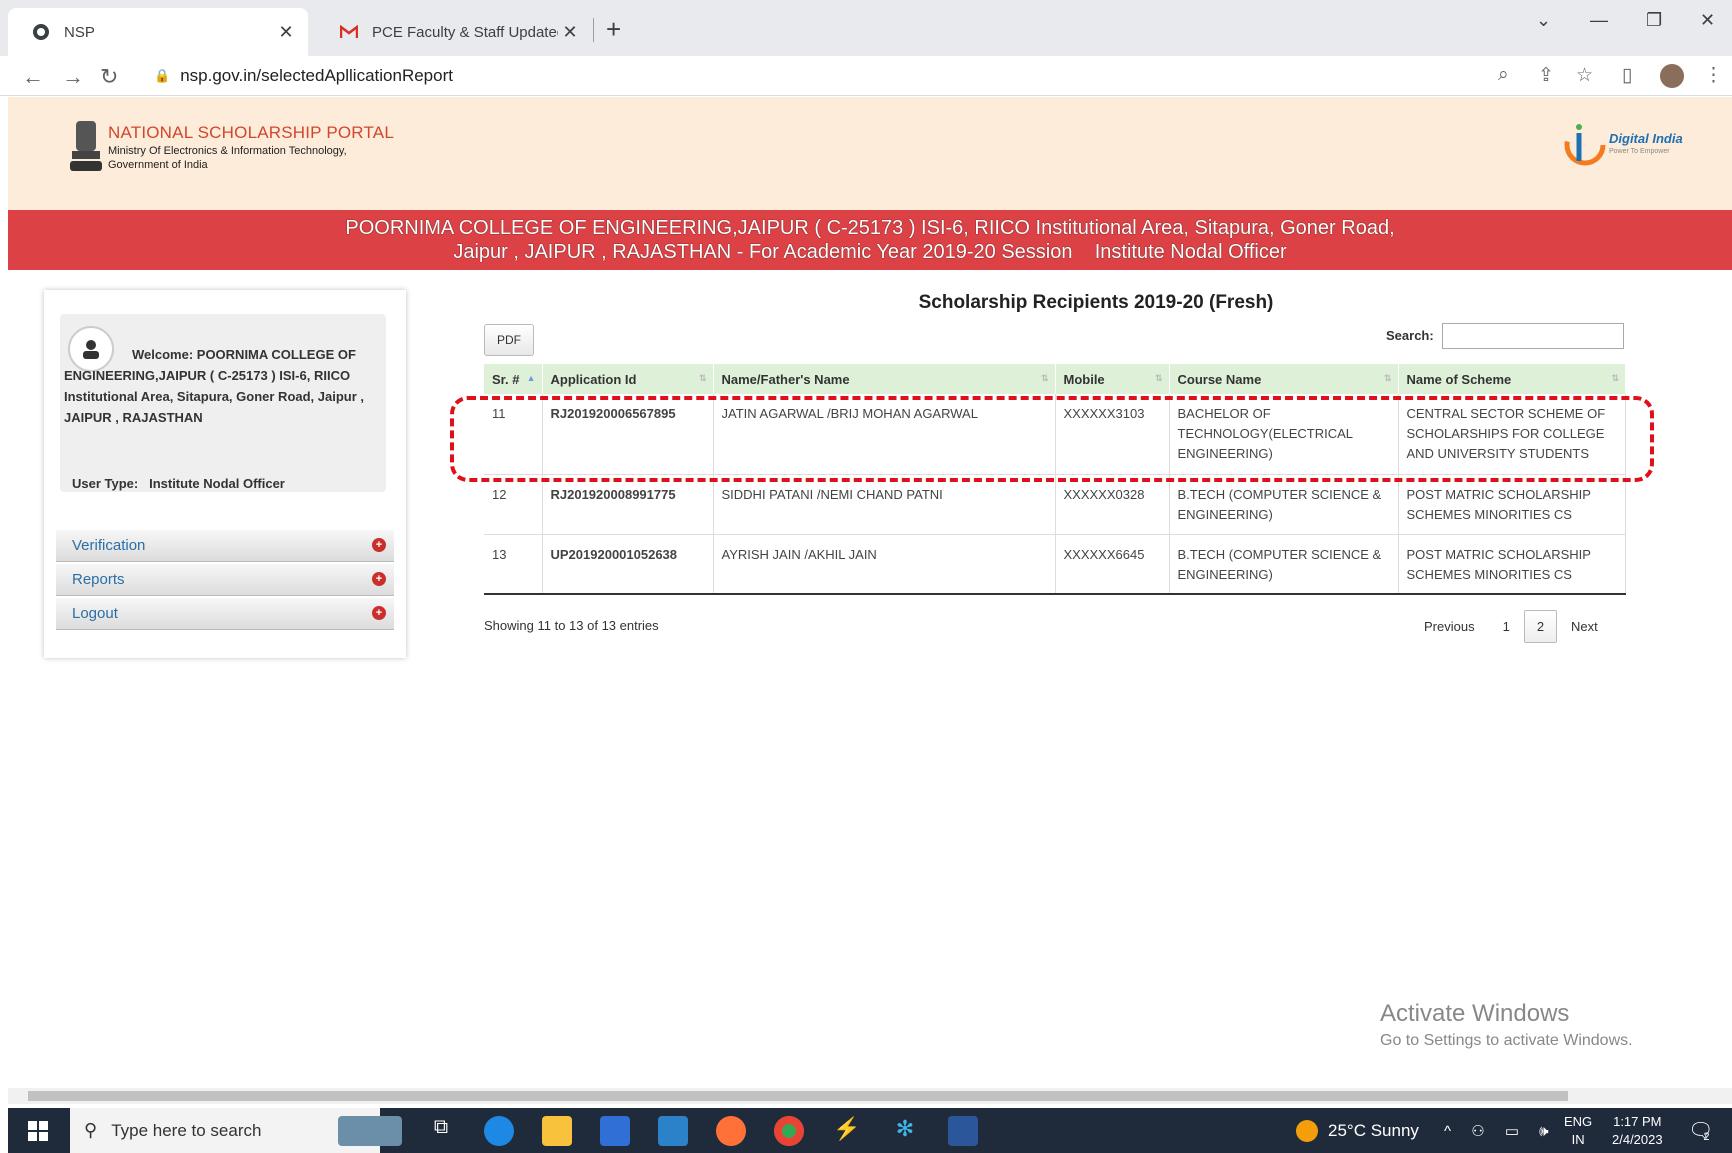 Image resolution: width=1732 pixels, height=1153 pixels. I want to click on portal-name: NATIONAL SCHOLARSHIP PORTAL, so click(251, 132).